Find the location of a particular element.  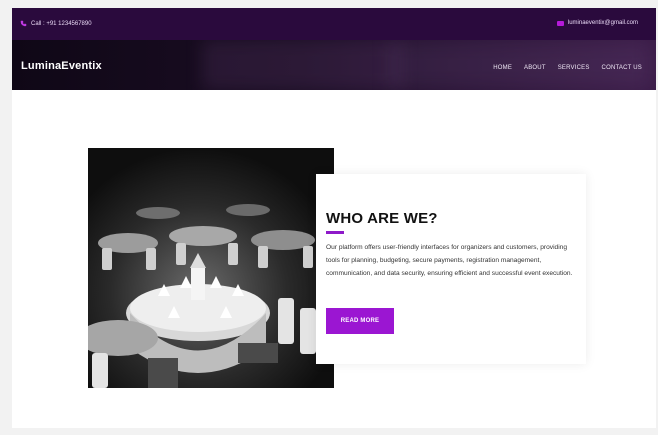

brand-logo: LuminaEventix is located at coordinates (61, 66).